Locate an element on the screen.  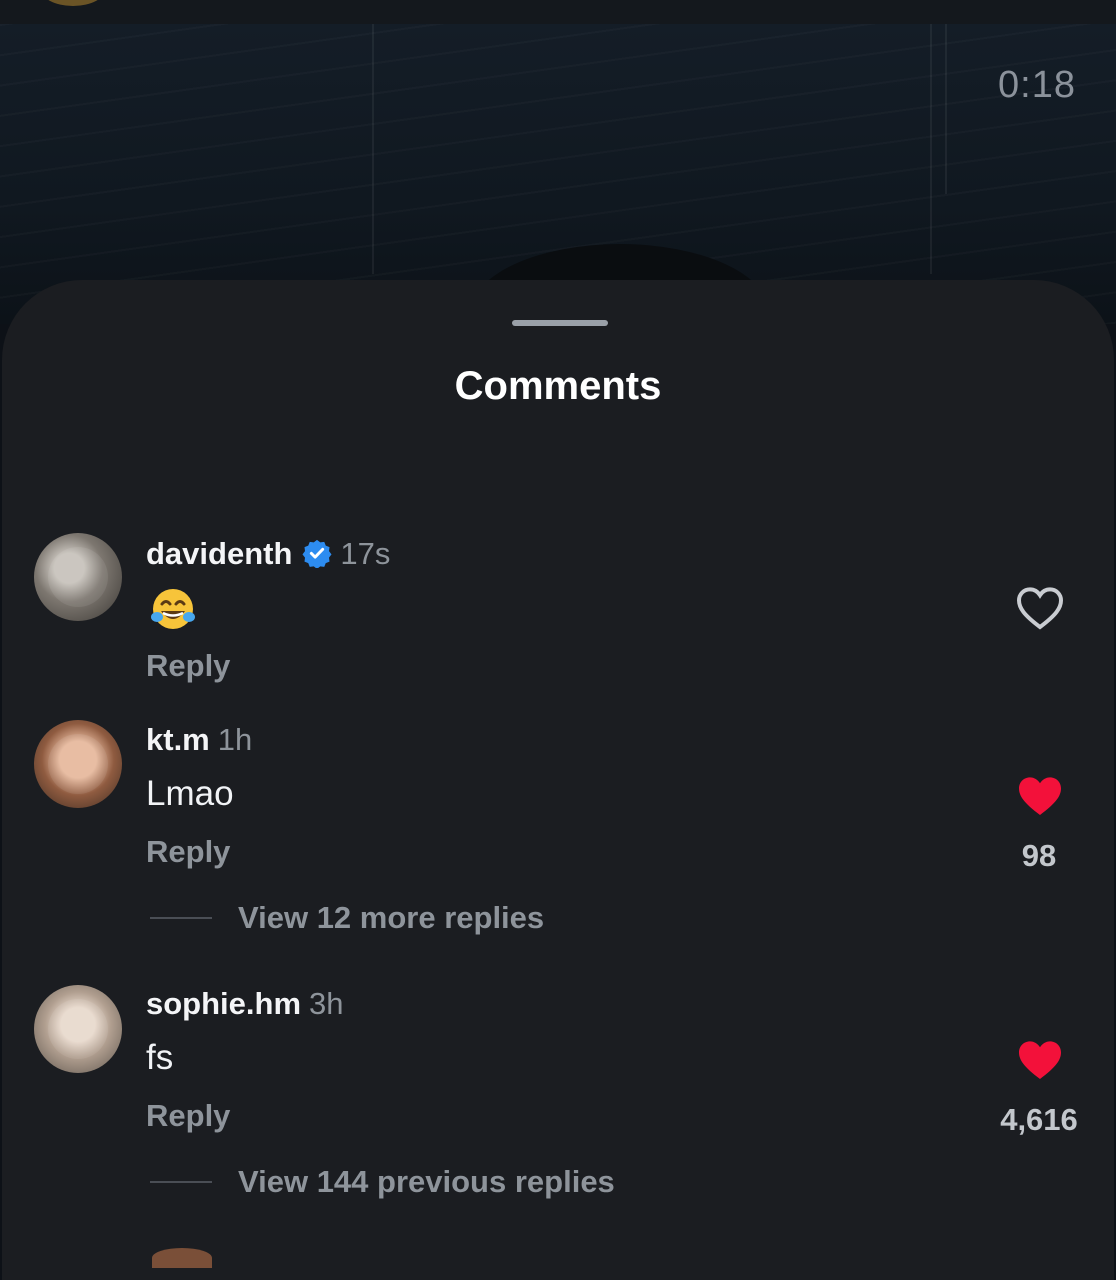
like-count: 98 is located at coordinates (1039, 855).